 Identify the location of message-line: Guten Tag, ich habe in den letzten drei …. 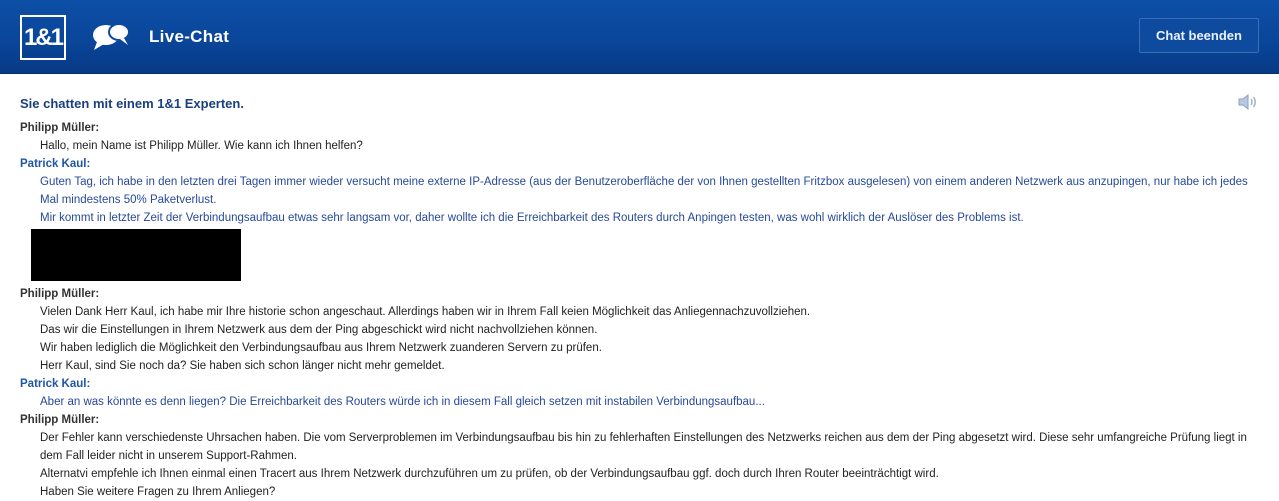
(644, 191).